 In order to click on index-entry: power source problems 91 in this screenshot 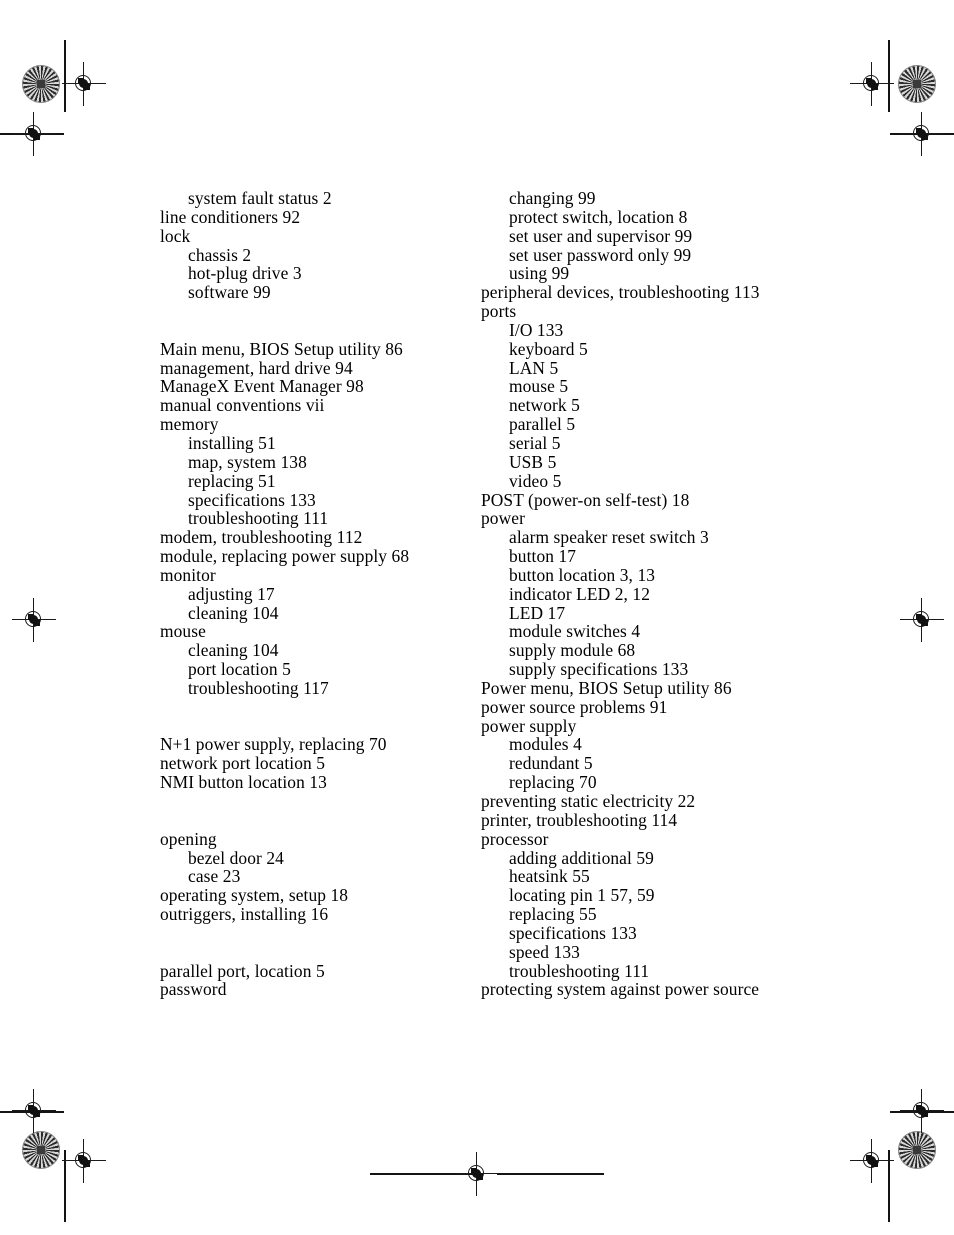, I will do `click(574, 706)`.